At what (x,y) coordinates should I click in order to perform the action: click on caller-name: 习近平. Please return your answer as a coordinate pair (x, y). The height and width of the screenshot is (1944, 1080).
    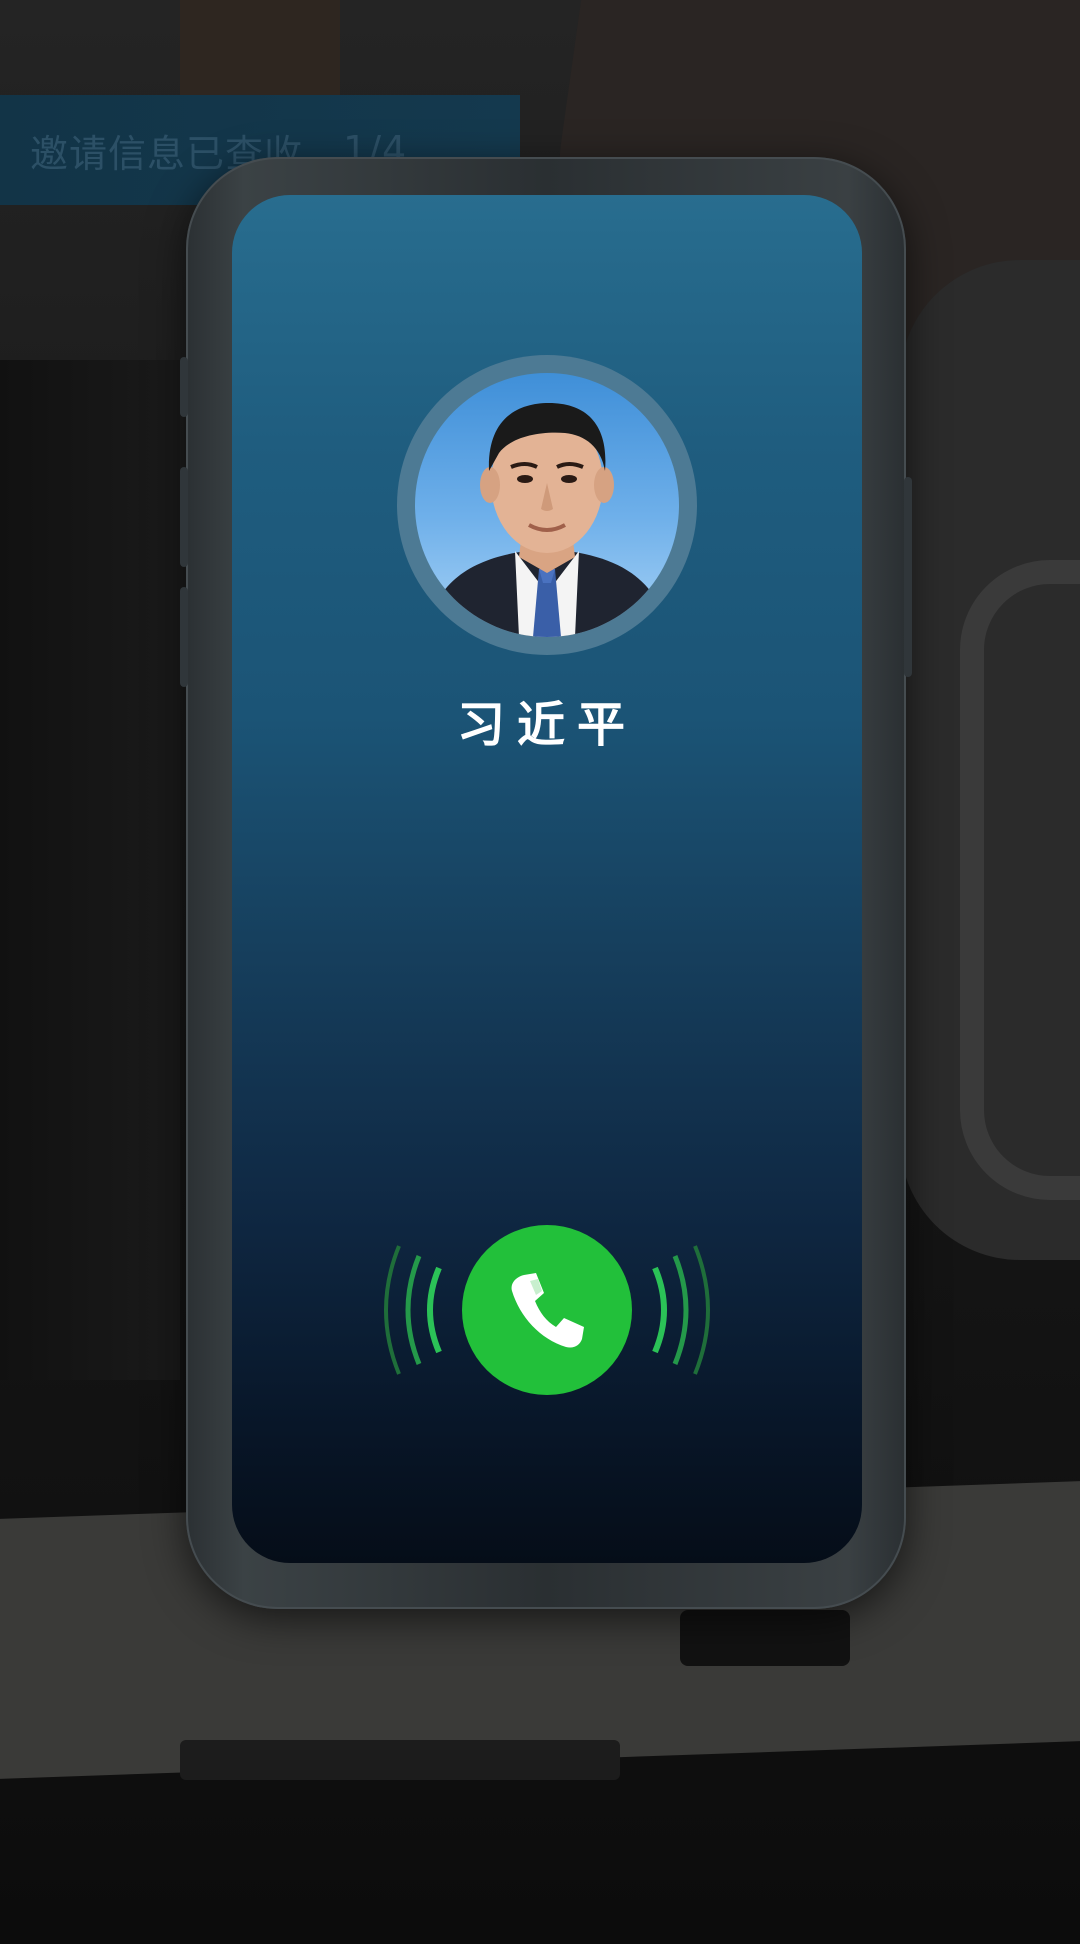
    Looking at the image, I should click on (546, 725).